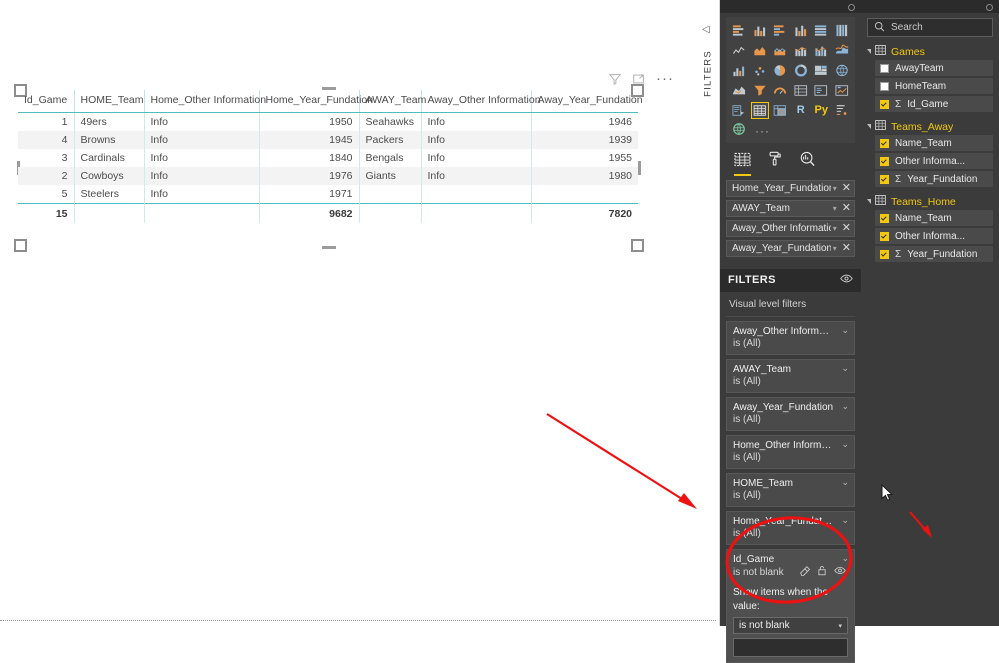  What do you see at coordinates (760, 90) in the screenshot?
I see `funnel-icon` at bounding box center [760, 90].